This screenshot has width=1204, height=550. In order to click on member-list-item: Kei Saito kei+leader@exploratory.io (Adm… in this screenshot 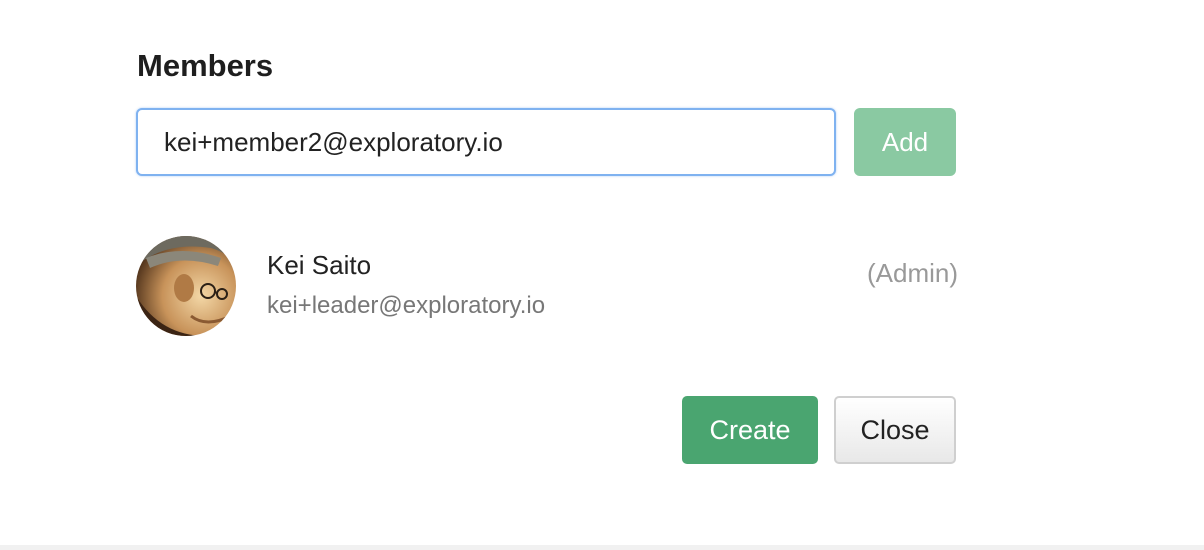, I will do `click(547, 287)`.